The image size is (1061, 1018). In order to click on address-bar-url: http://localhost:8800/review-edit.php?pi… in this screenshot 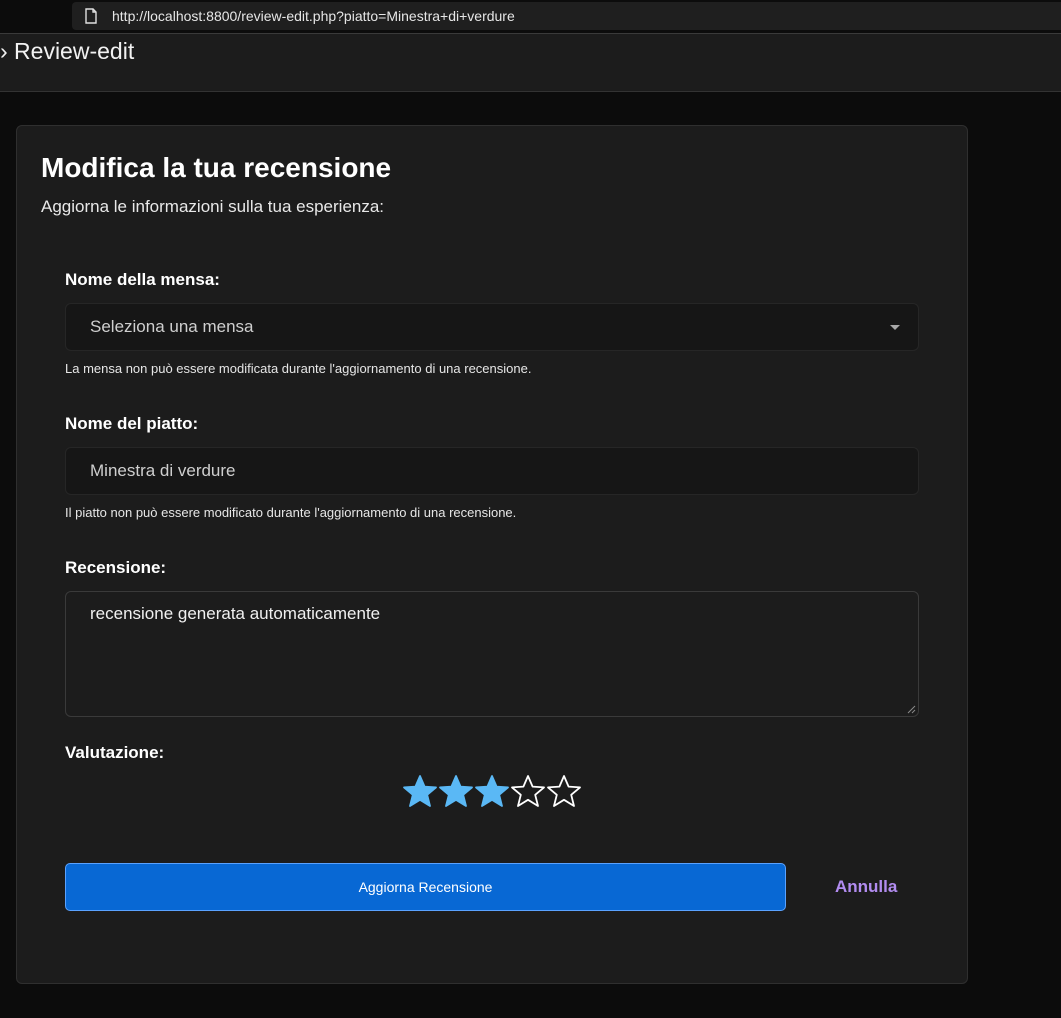, I will do `click(313, 16)`.